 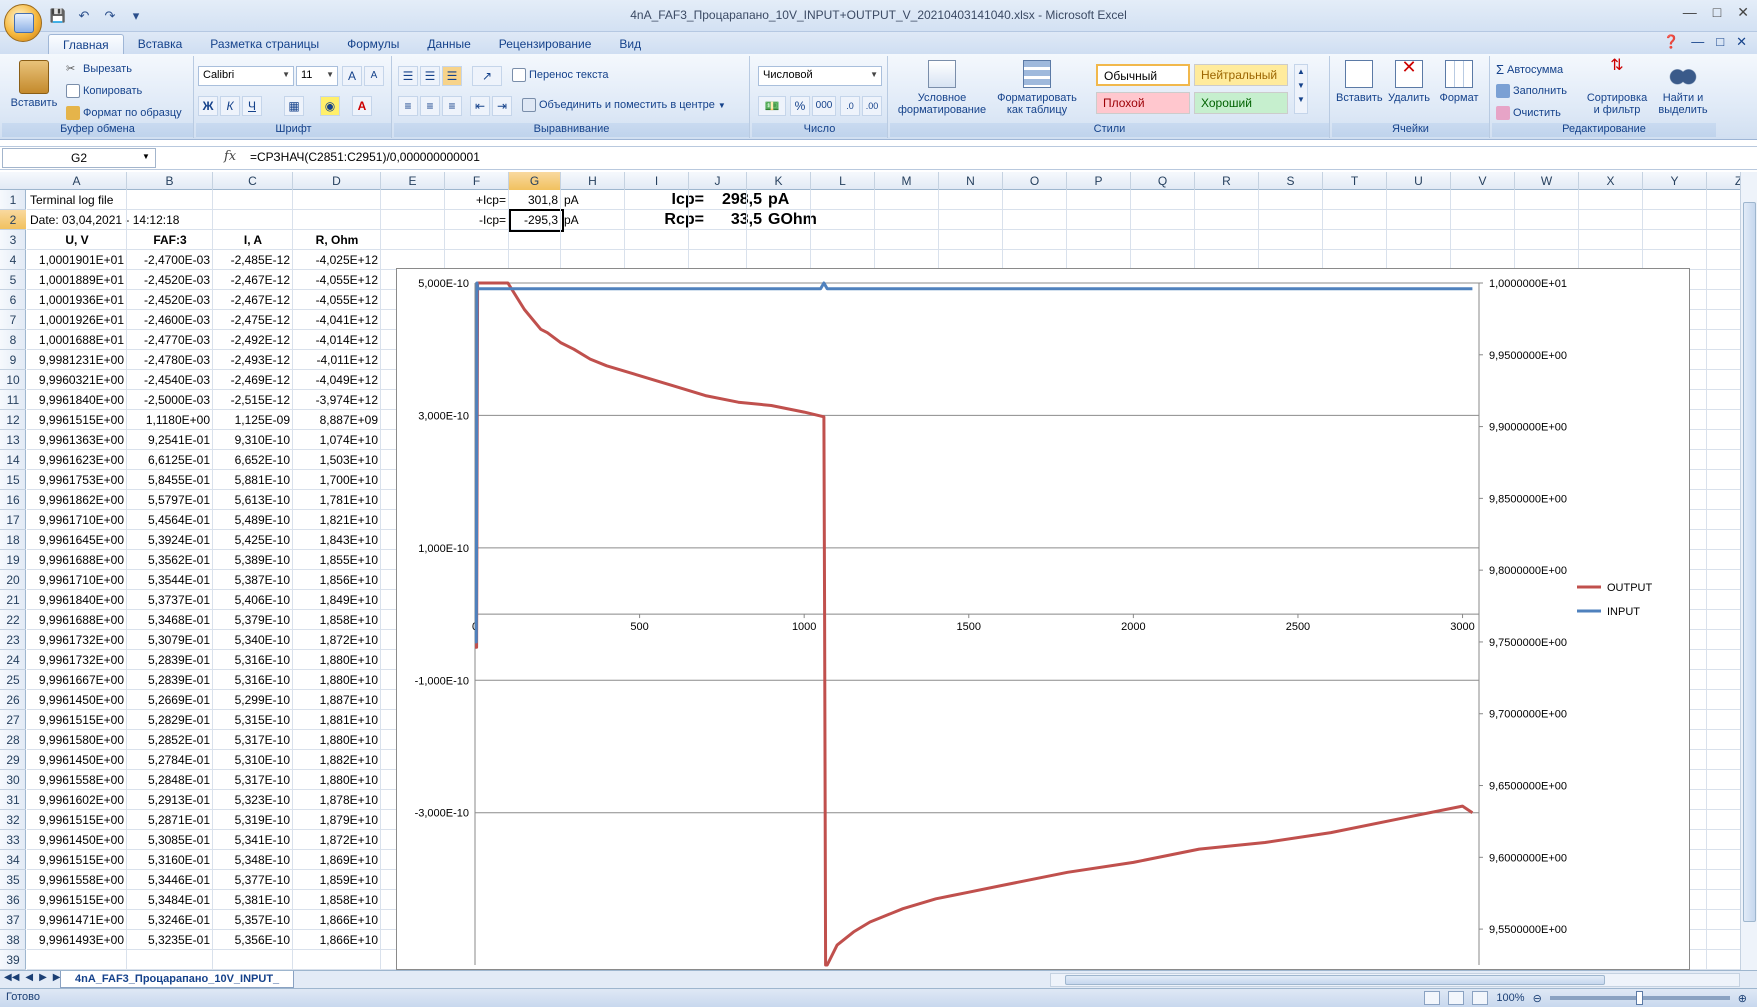 I want to click on data-cell: 5,2839E-01, so click(x=170, y=680).